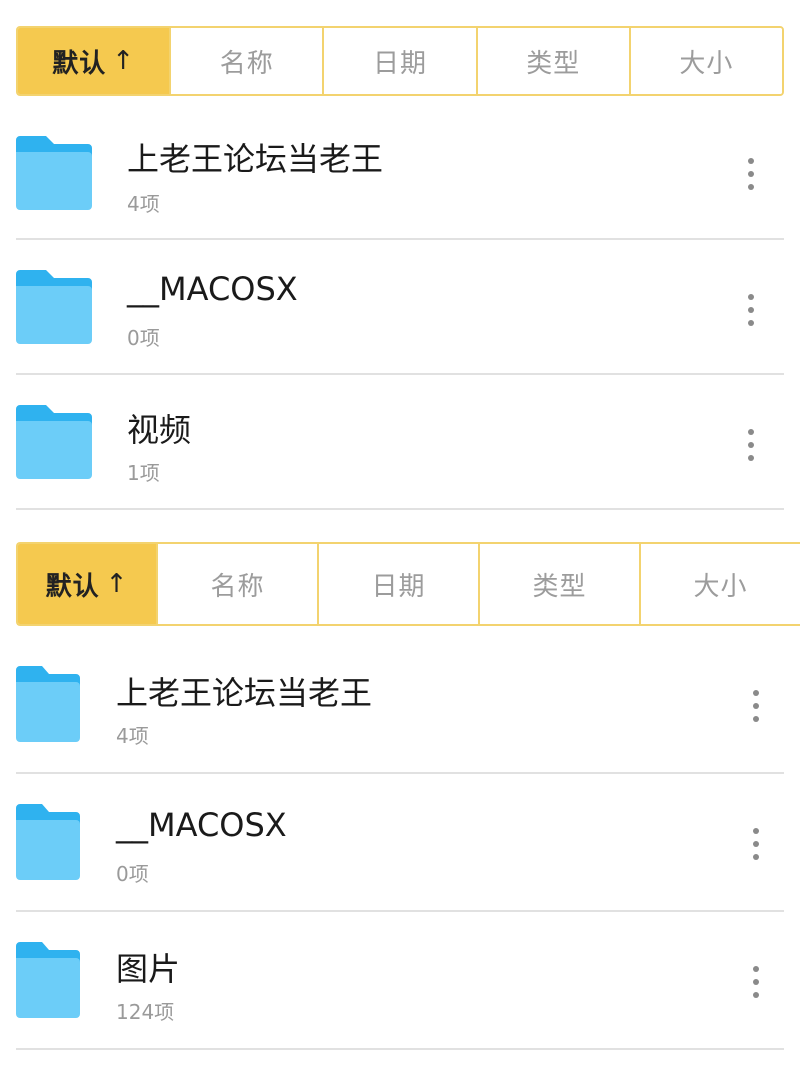 The width and height of the screenshot is (800, 1067). Describe the element at coordinates (145, 1012) in the screenshot. I see `folder-item-count: 124项` at that location.